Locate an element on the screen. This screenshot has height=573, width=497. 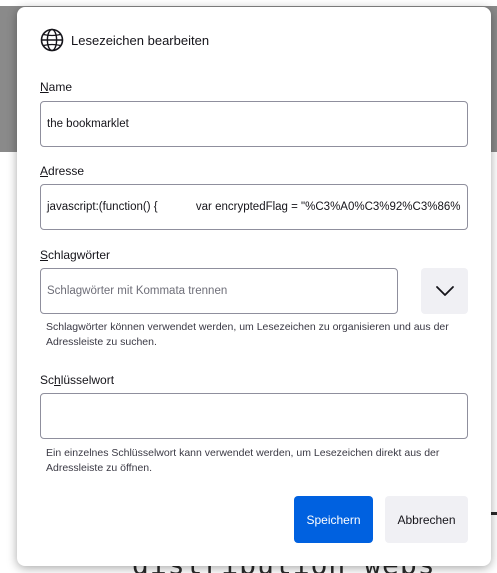
name-label: Name is located at coordinates (56, 87).